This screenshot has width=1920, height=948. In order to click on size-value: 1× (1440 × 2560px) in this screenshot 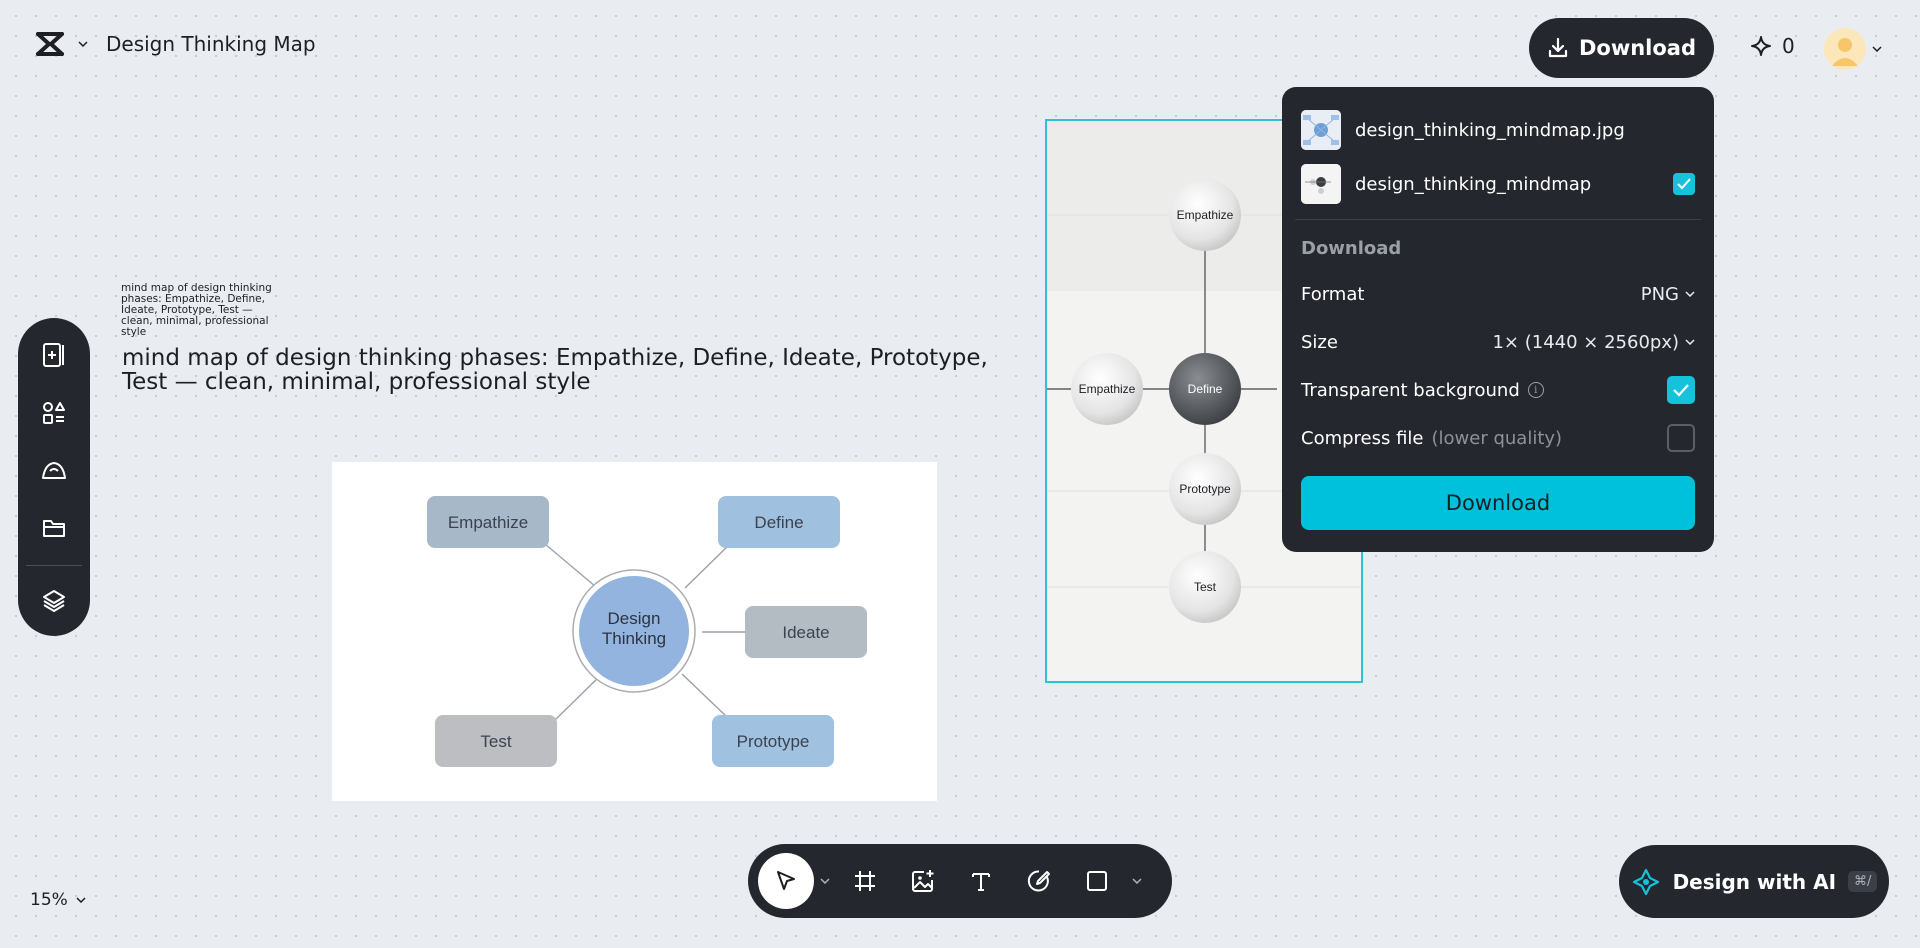, I will do `click(1585, 342)`.